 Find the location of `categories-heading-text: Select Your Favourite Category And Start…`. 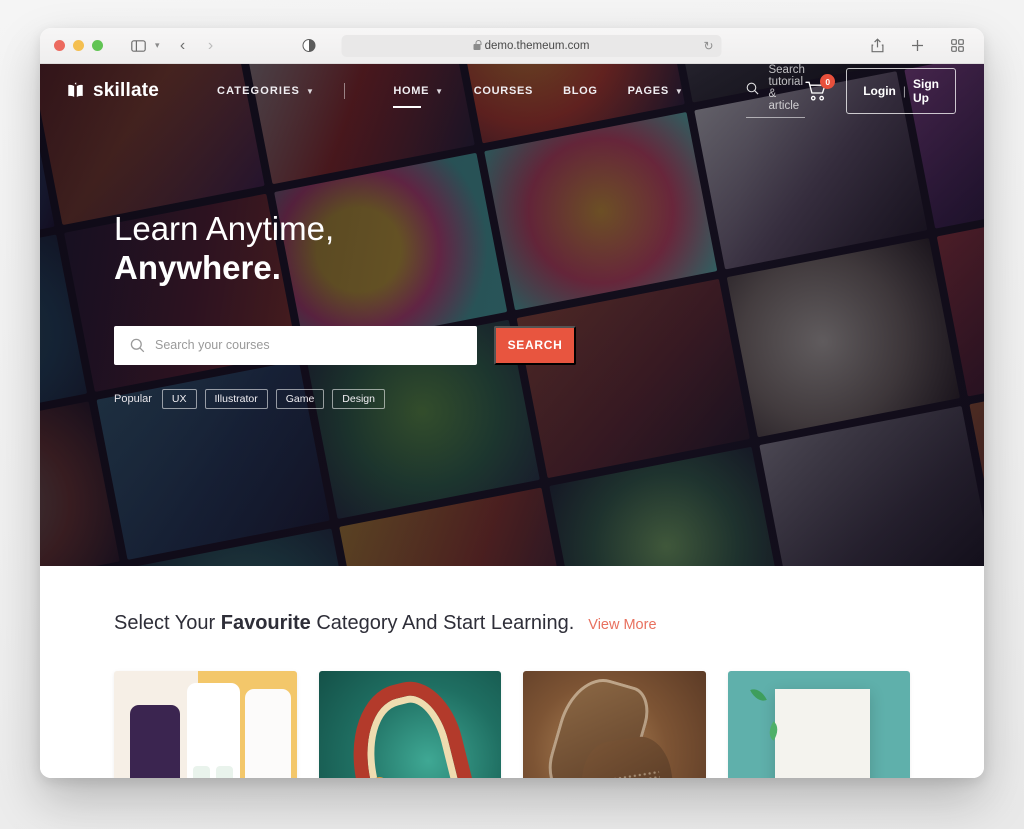

categories-heading-text: Select Your Favourite Category And Start… is located at coordinates (344, 623).